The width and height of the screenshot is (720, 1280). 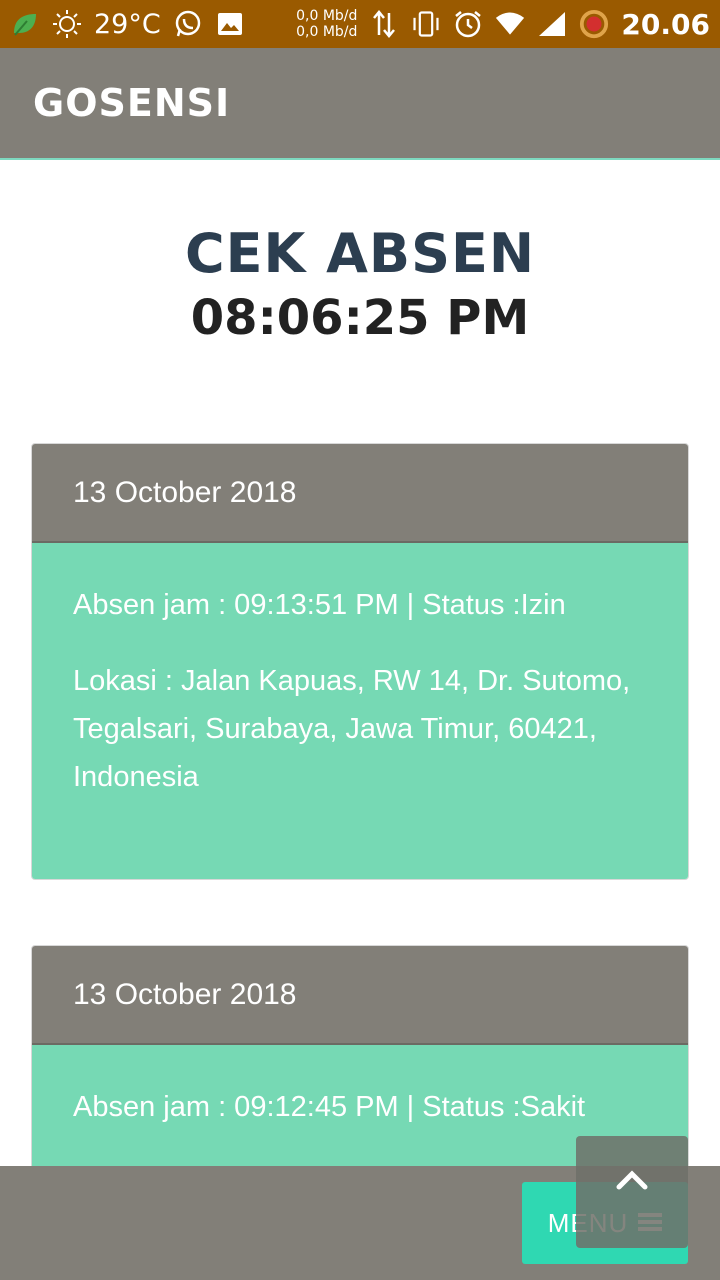 What do you see at coordinates (25, 24) in the screenshot?
I see `leaf-icon` at bounding box center [25, 24].